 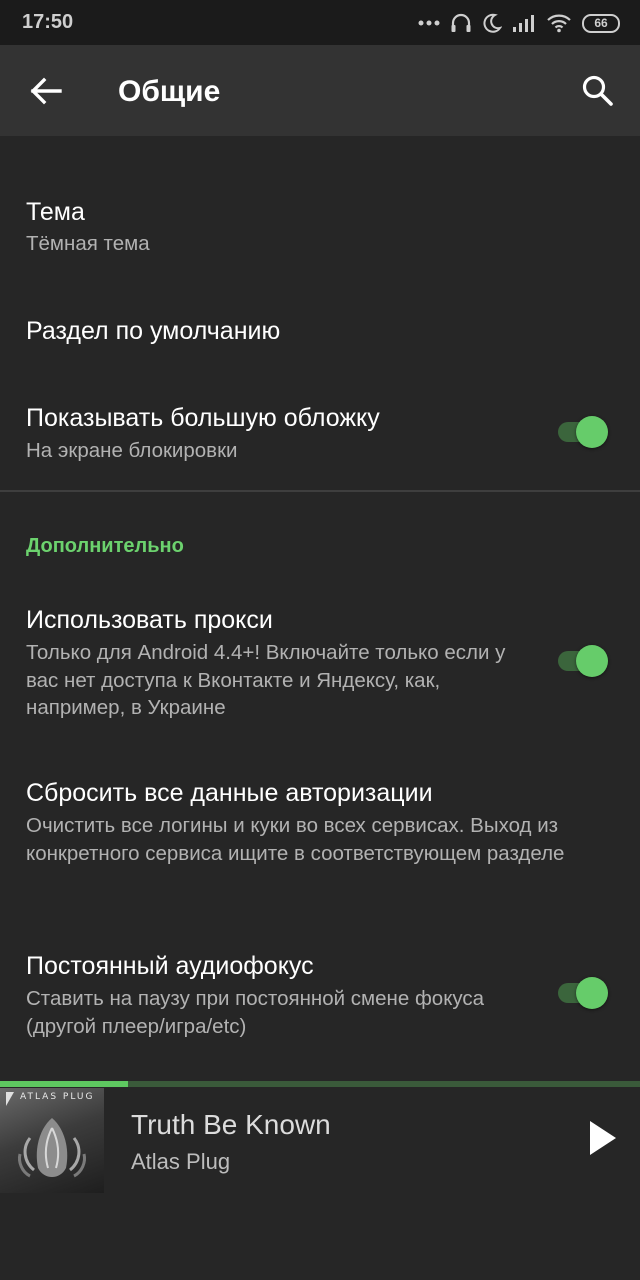 What do you see at coordinates (203, 418) in the screenshot?
I see `pref-big-cover-title: Показывать большую обложку` at bounding box center [203, 418].